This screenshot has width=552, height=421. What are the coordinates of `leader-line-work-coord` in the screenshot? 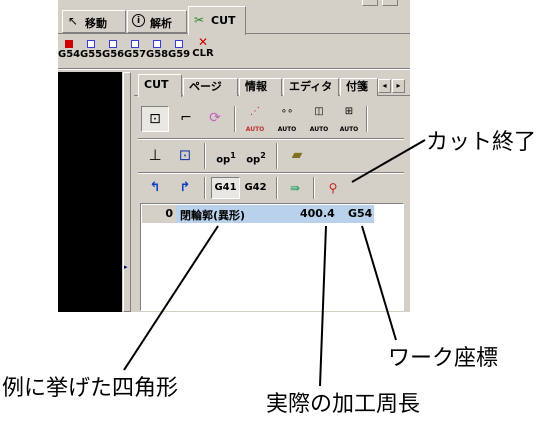 It's located at (379, 283).